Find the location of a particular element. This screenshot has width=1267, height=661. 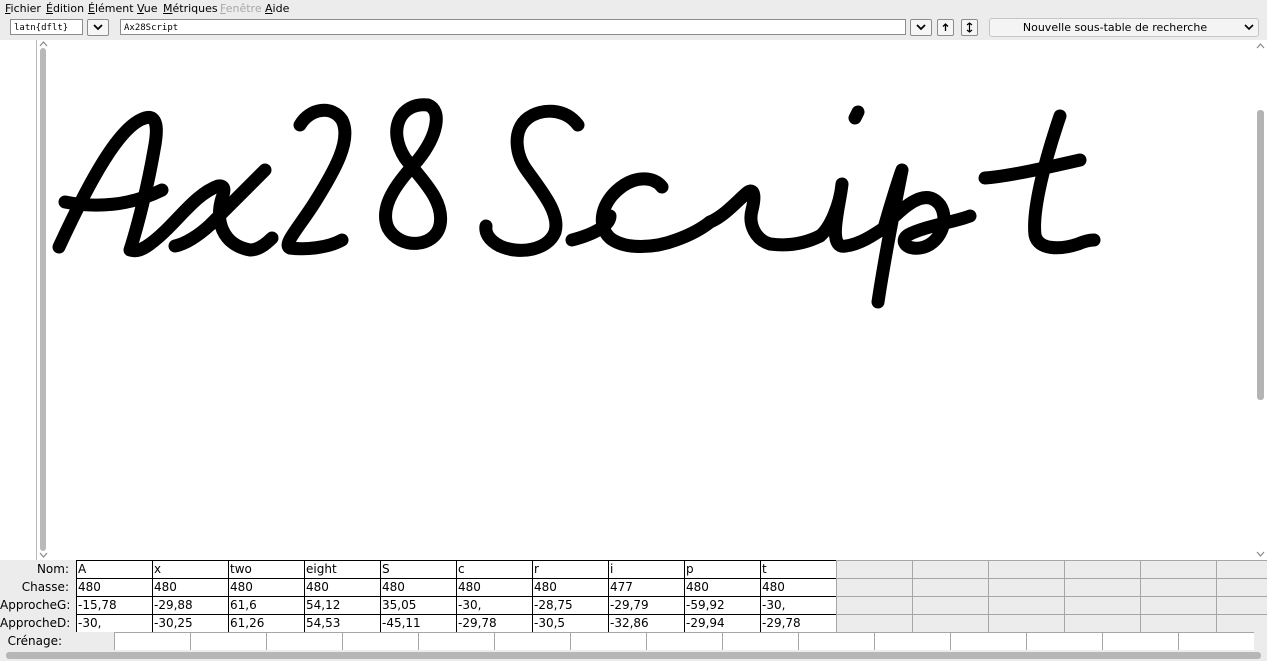

glyph-c is located at coordinates (641, 212).